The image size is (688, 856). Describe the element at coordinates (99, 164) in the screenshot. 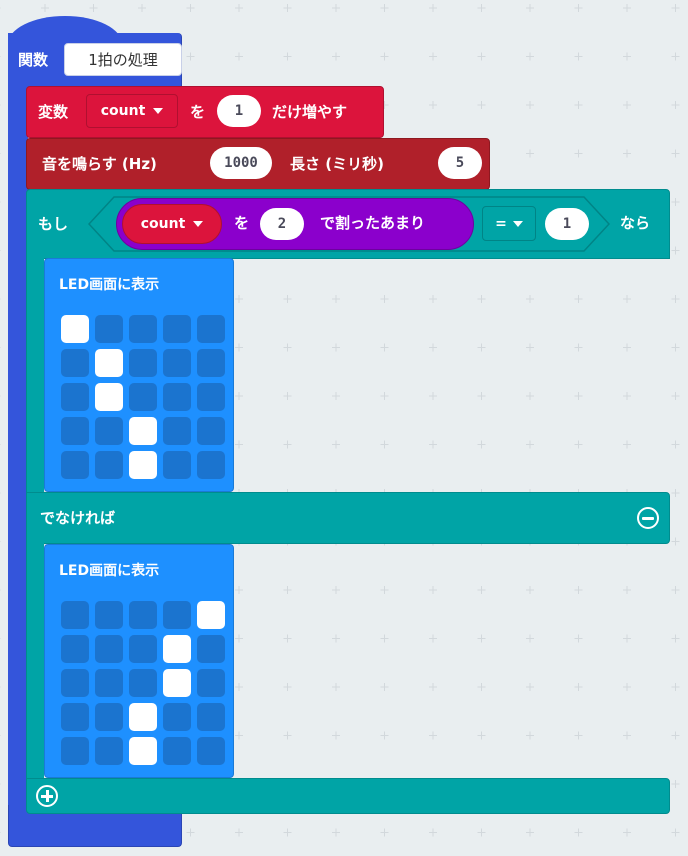

I see `play-tone-label: 音を鳴らす (Hz)` at that location.